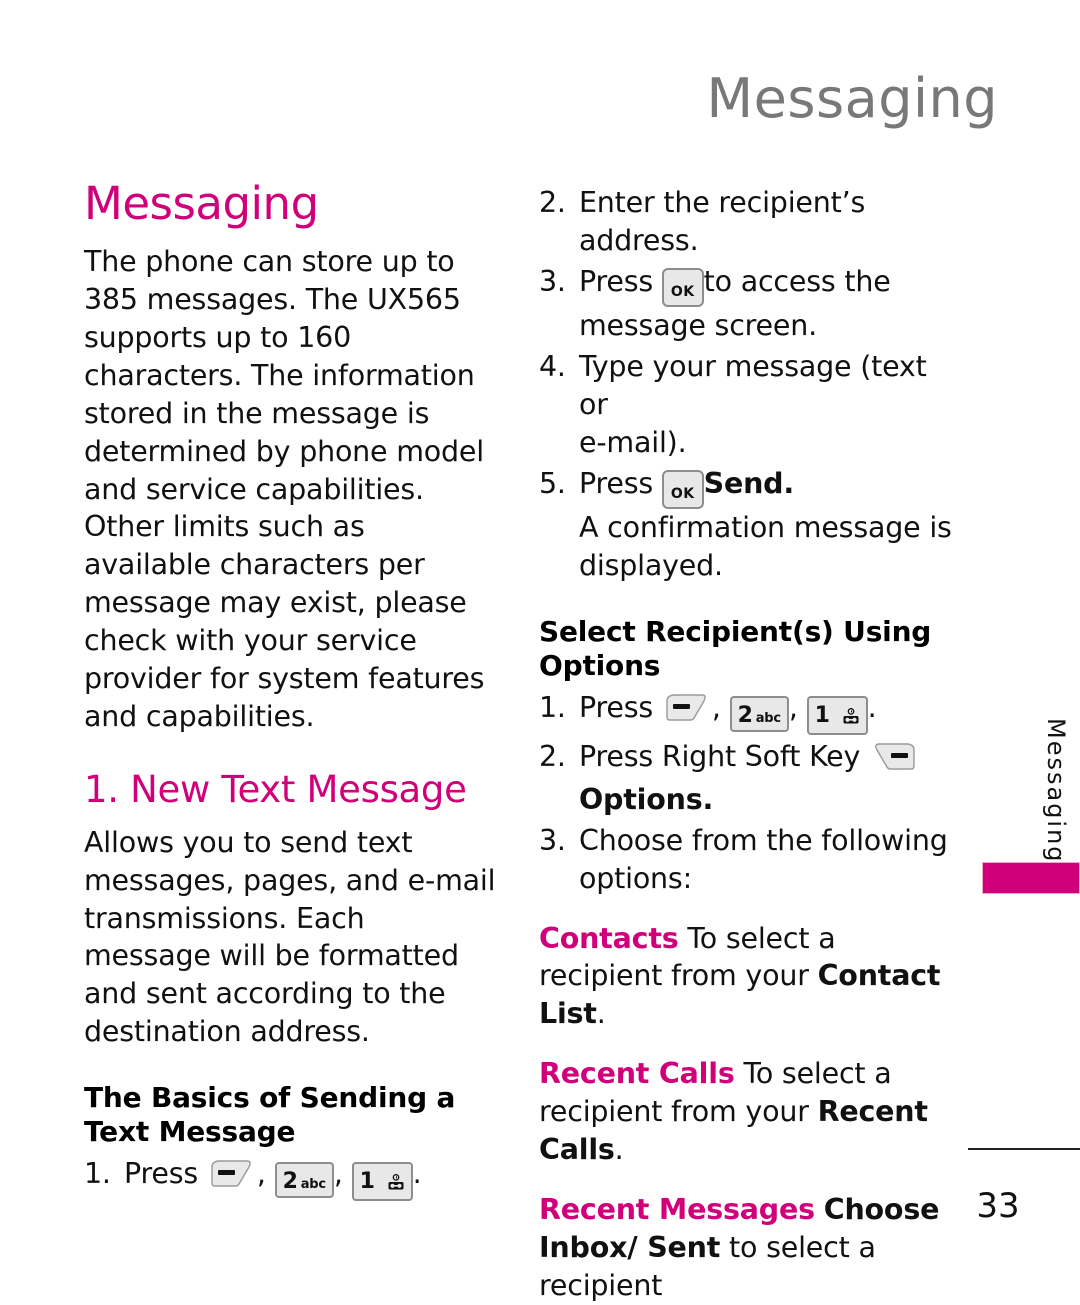  What do you see at coordinates (852, 98) in the screenshot?
I see `running-header: Messaging` at bounding box center [852, 98].